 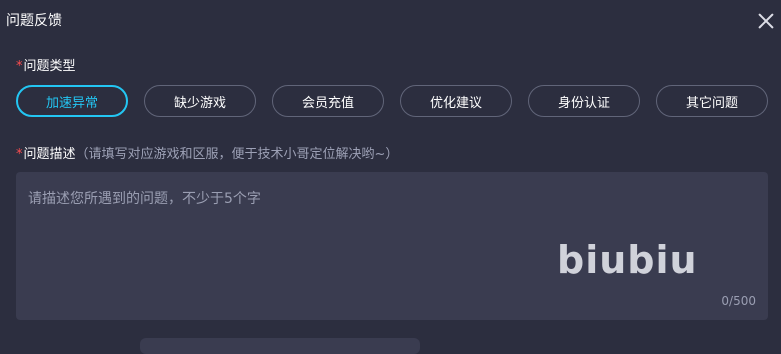 I want to click on problem-type-label: *问题类型, so click(x=46, y=64).